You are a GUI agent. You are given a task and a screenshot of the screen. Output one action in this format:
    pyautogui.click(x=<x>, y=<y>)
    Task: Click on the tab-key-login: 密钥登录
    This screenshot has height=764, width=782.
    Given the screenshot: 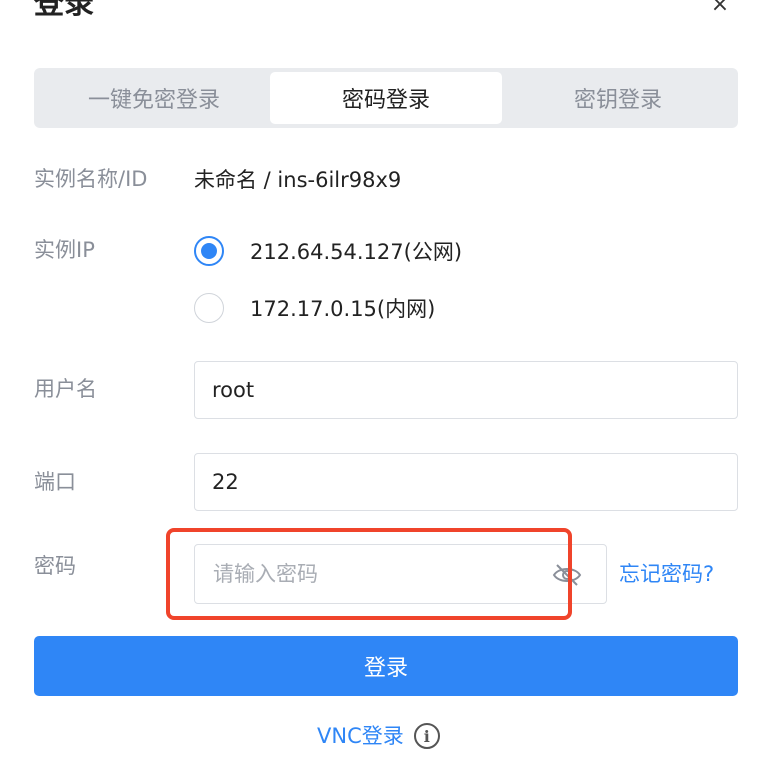 What is the action you would take?
    pyautogui.click(x=618, y=98)
    